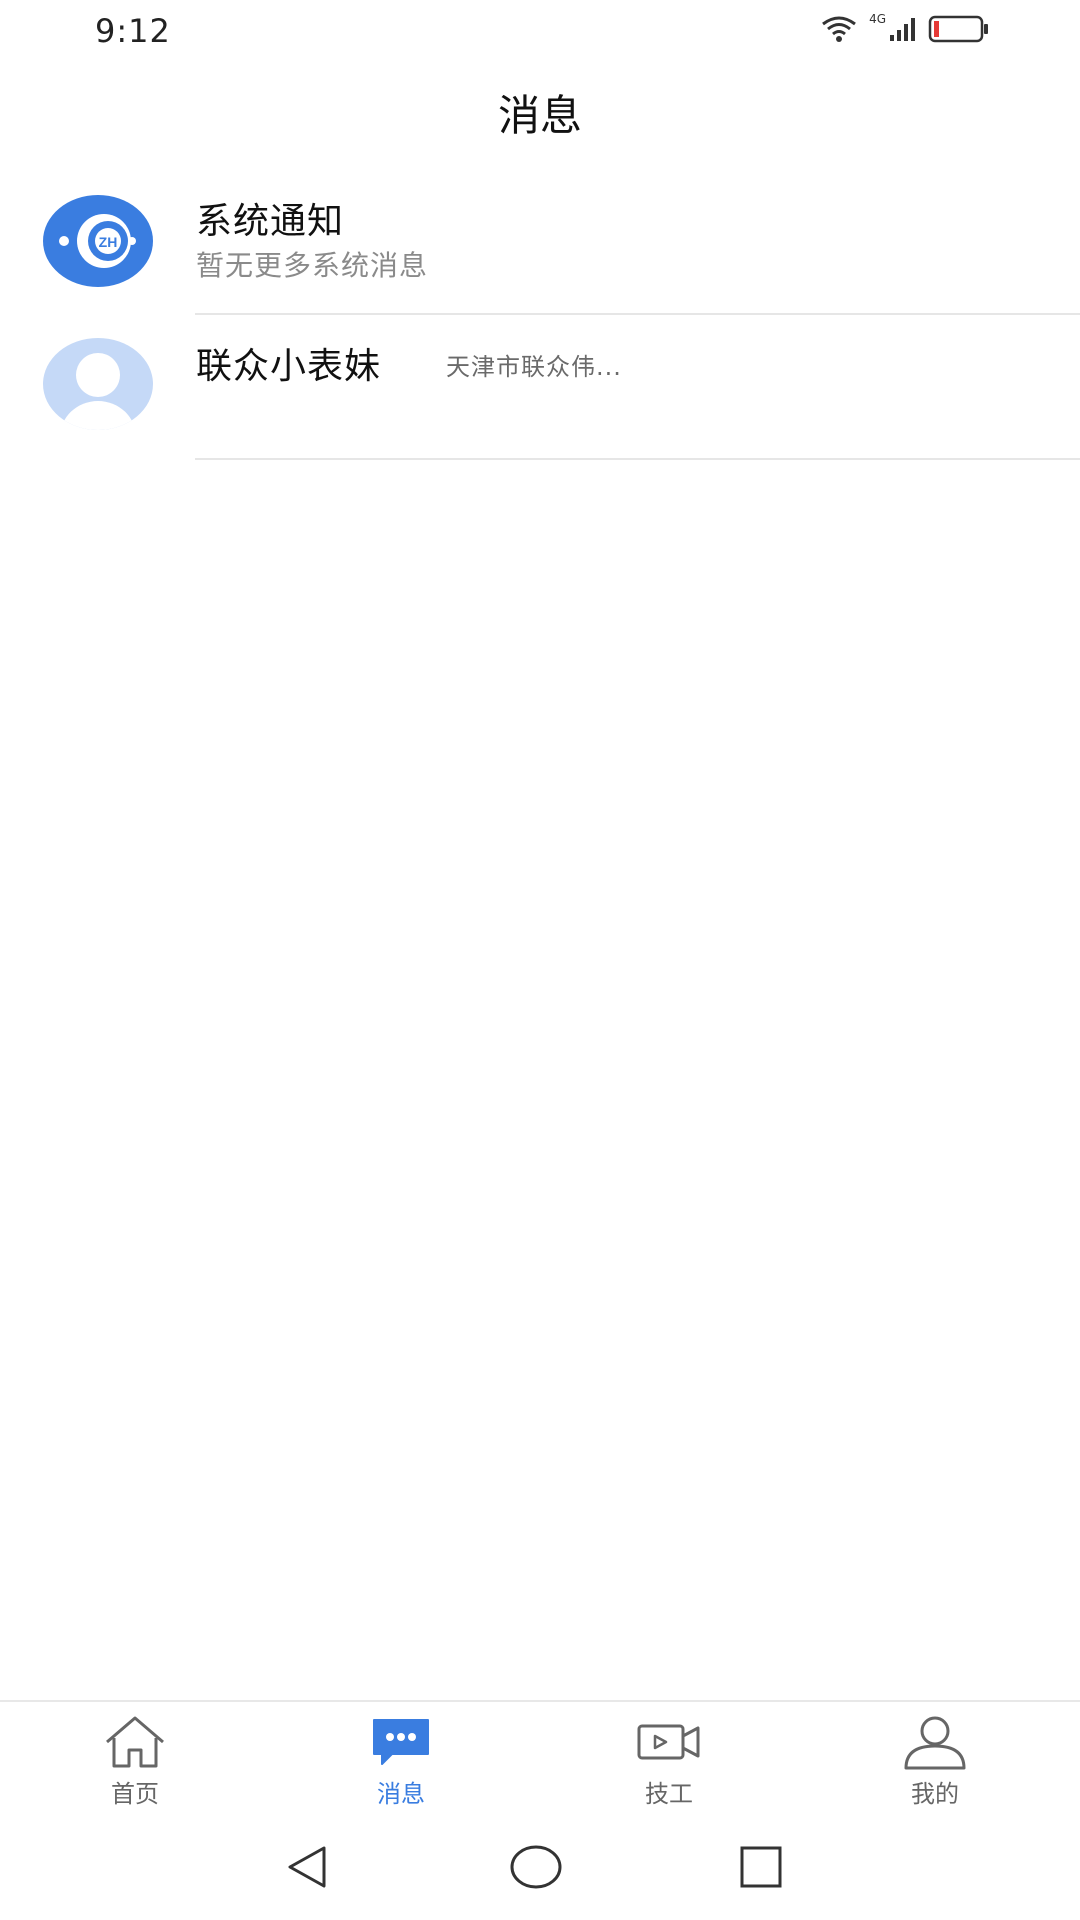  What do you see at coordinates (761, 1867) in the screenshot?
I see `recents-icon` at bounding box center [761, 1867].